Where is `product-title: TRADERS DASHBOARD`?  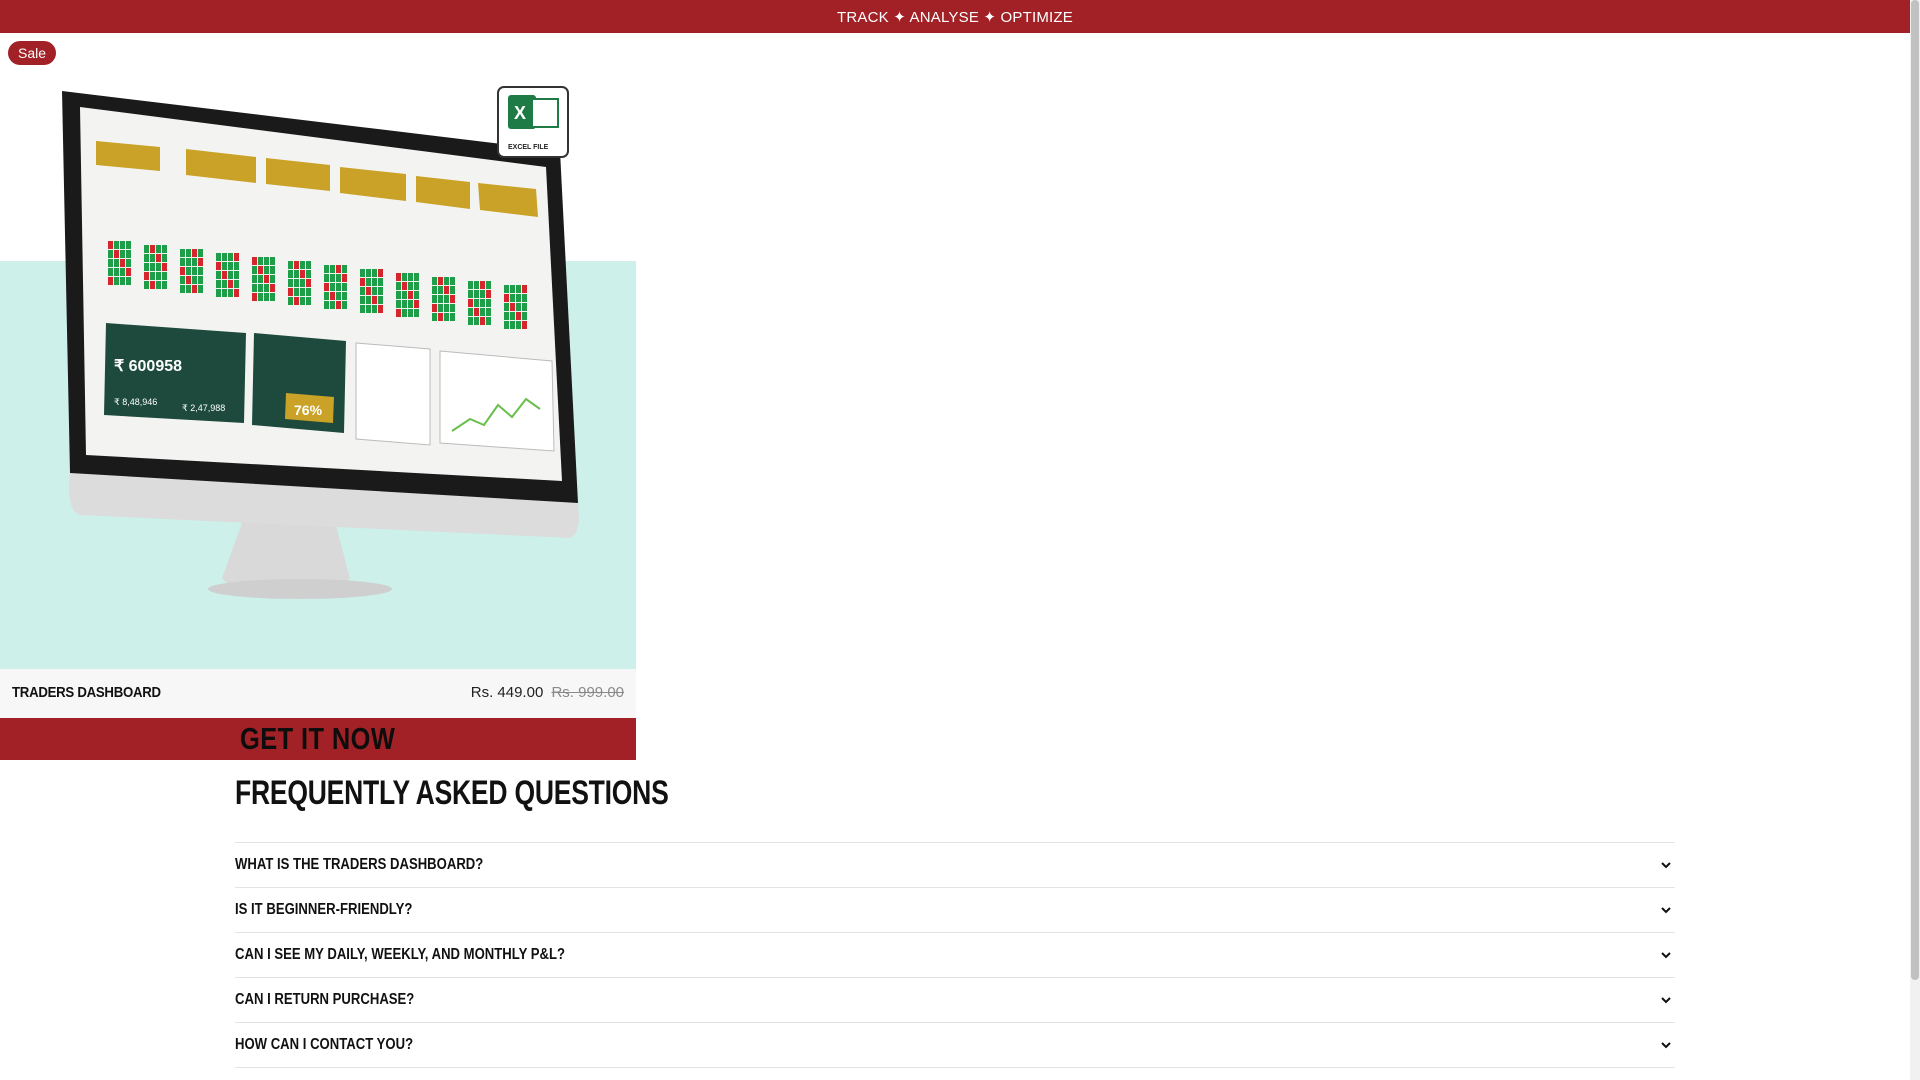 product-title: TRADERS DASHBOARD is located at coordinates (86, 692).